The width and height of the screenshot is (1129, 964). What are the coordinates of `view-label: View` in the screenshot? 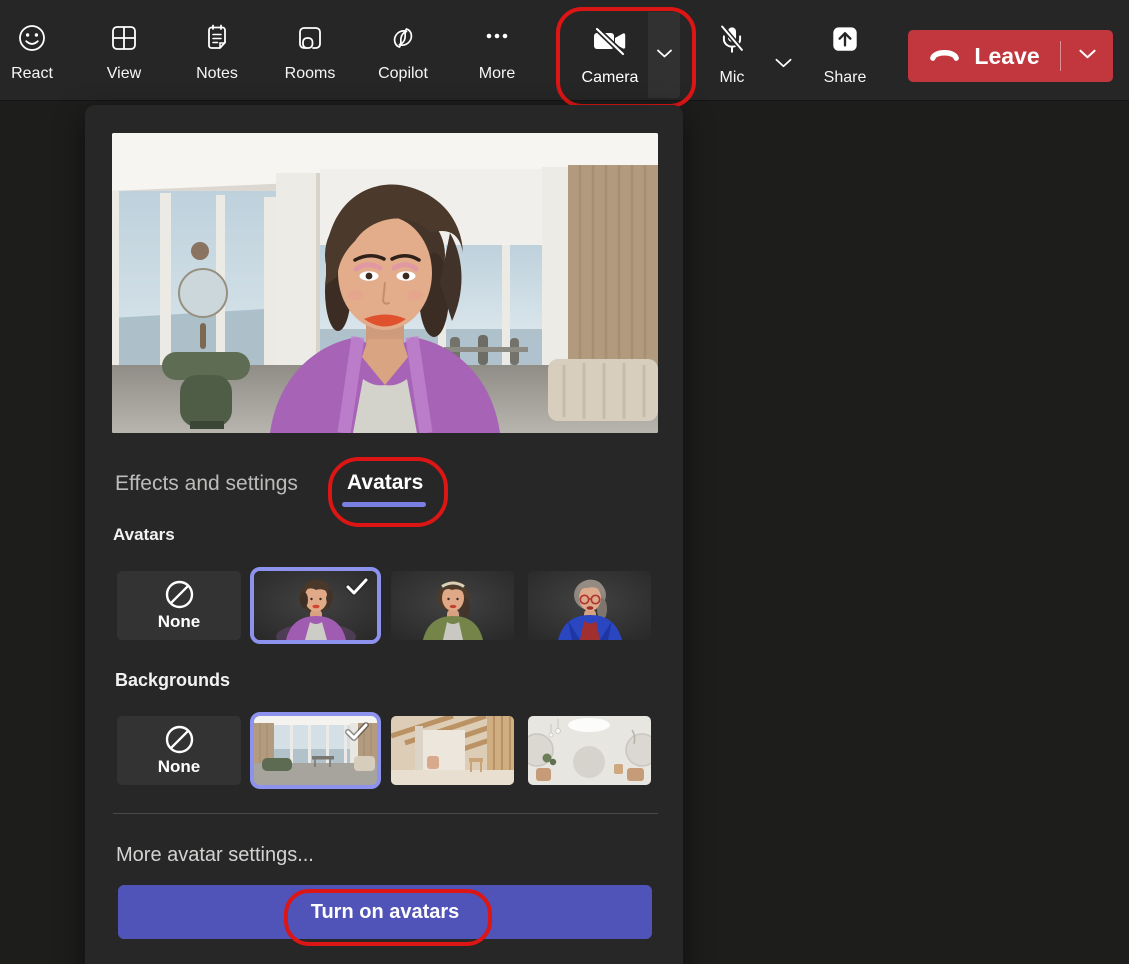 It's located at (124, 73).